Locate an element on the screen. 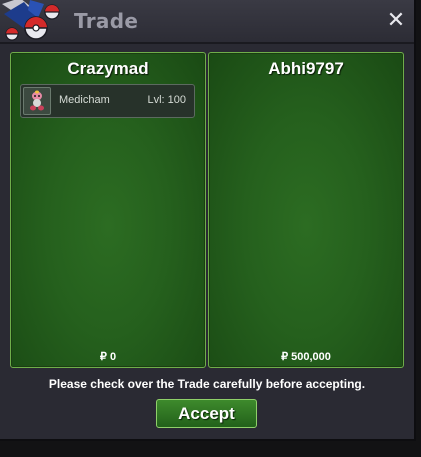 The height and width of the screenshot is (457, 421). trade-item-slot: Medicham Lvl: 100 is located at coordinates (107, 101).